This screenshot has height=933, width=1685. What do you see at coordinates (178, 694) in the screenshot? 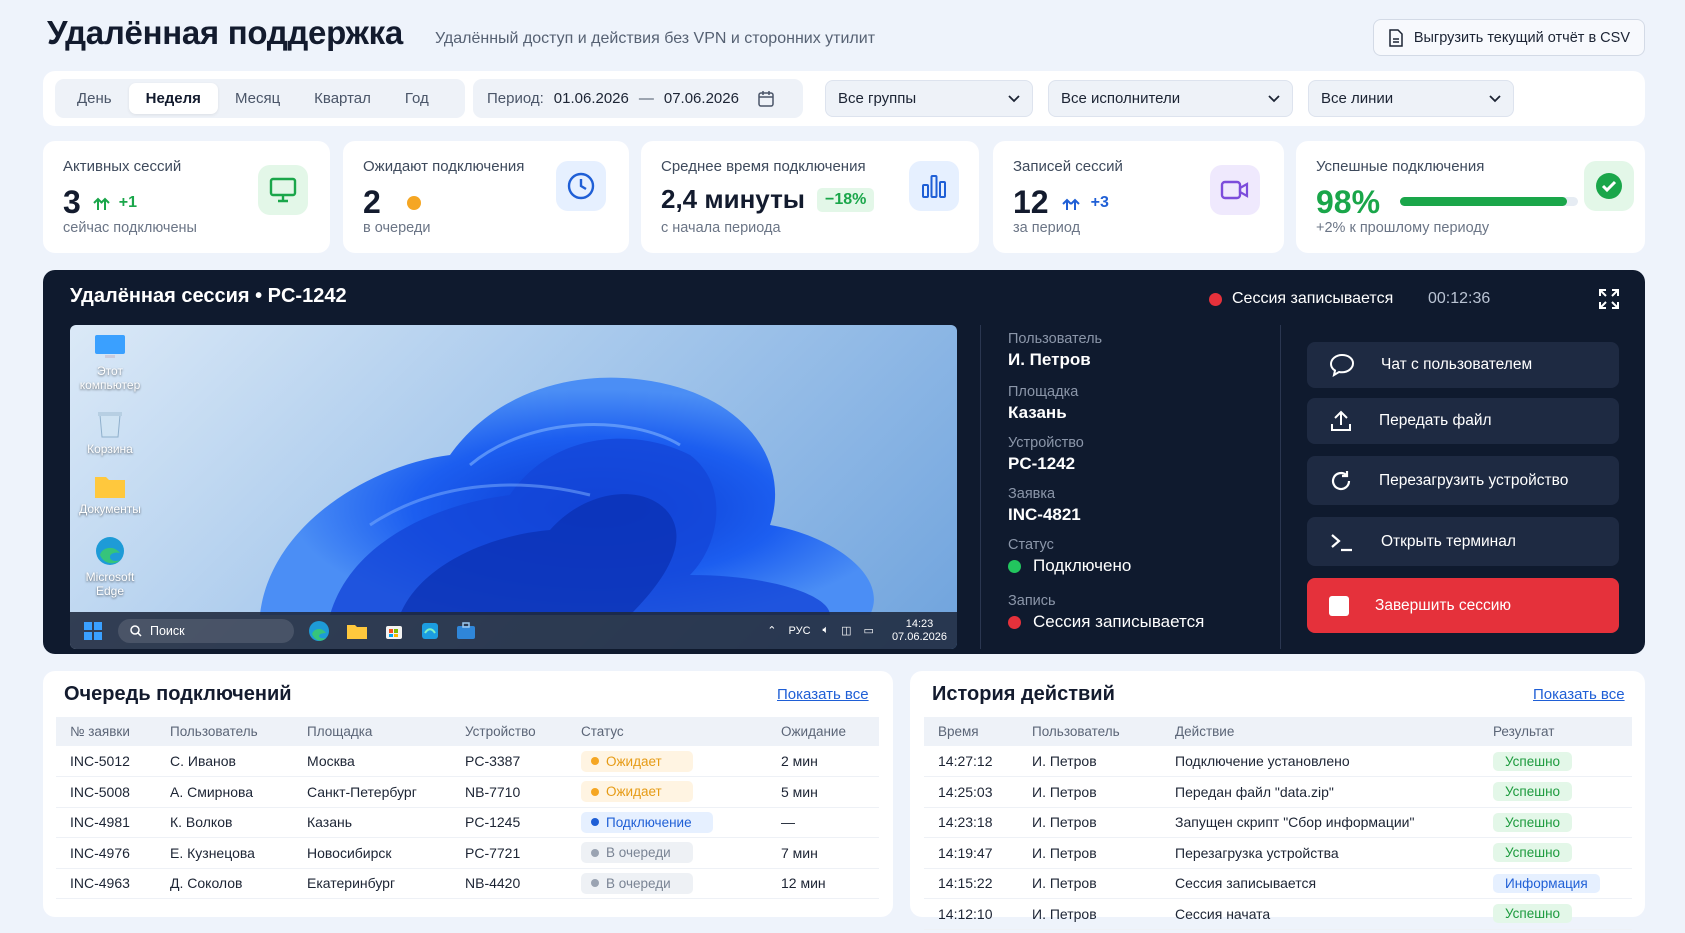
I see `queue-title: Очередь подключений` at bounding box center [178, 694].